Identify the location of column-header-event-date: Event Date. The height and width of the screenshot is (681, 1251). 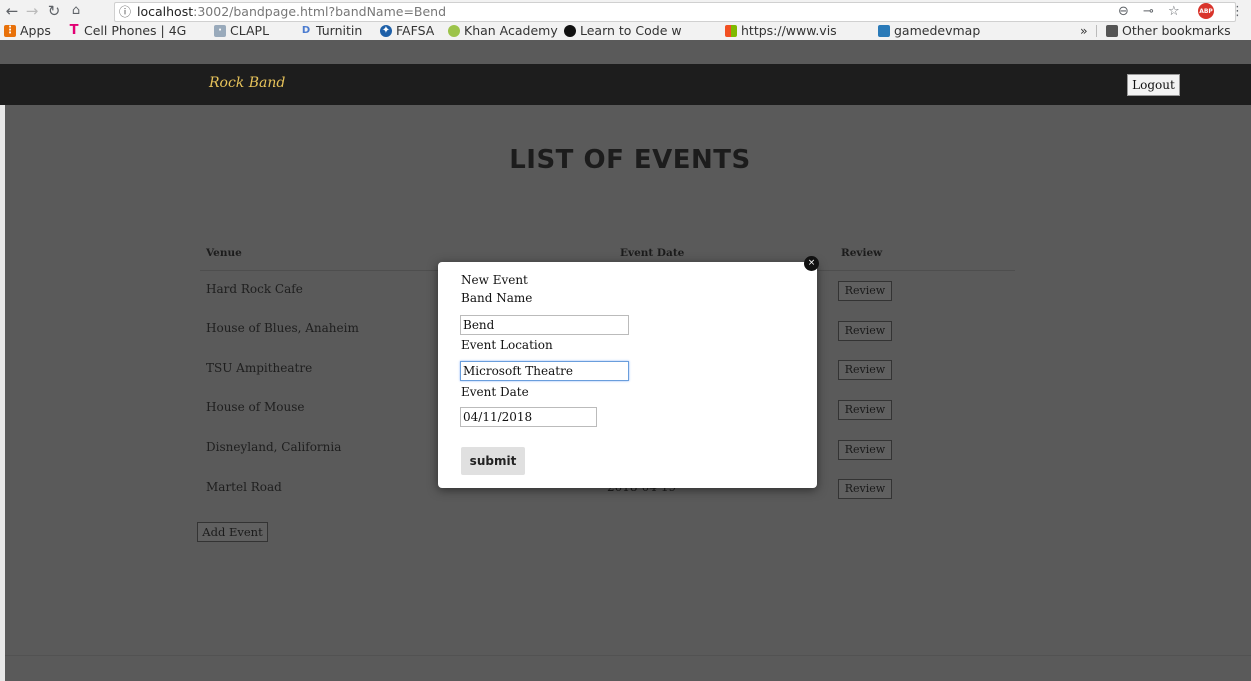
(652, 253).